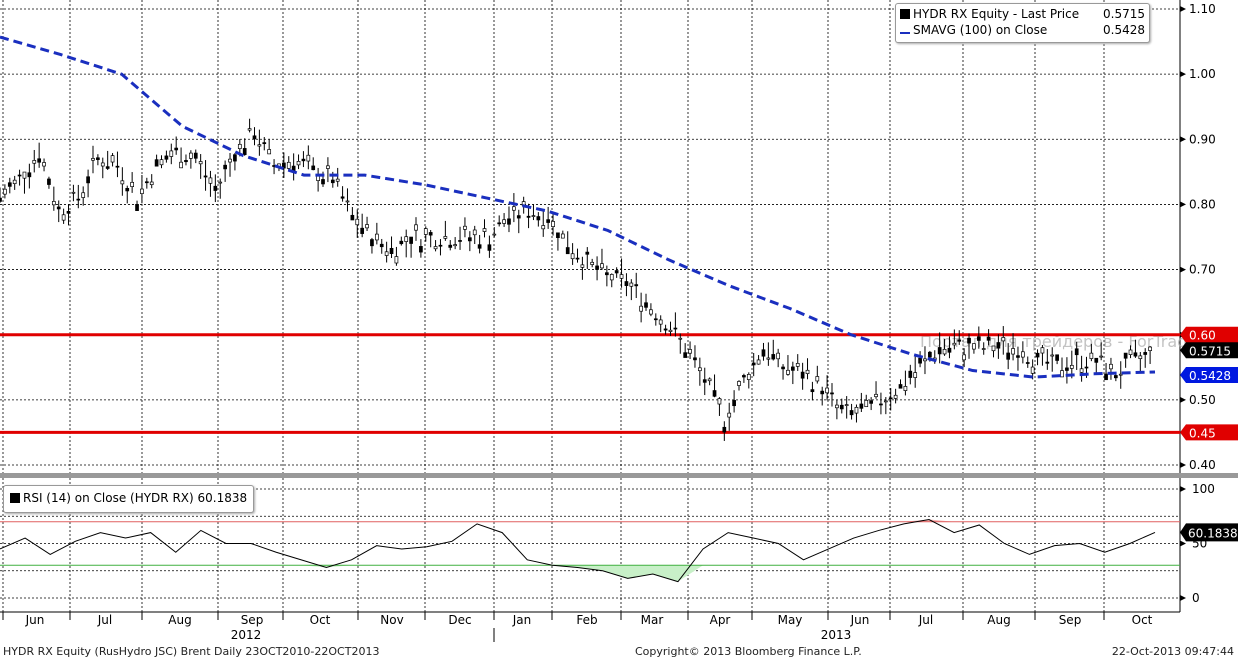  What do you see at coordinates (1202, 433) in the screenshot?
I see `level-tag-label: 0.45` at bounding box center [1202, 433].